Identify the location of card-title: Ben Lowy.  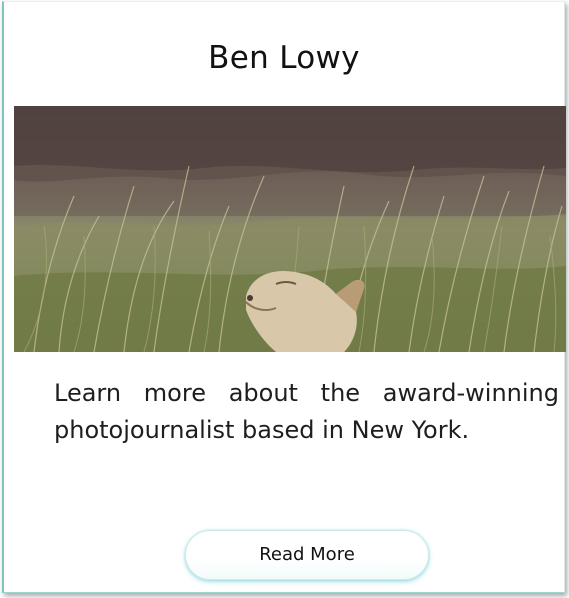
(284, 58).